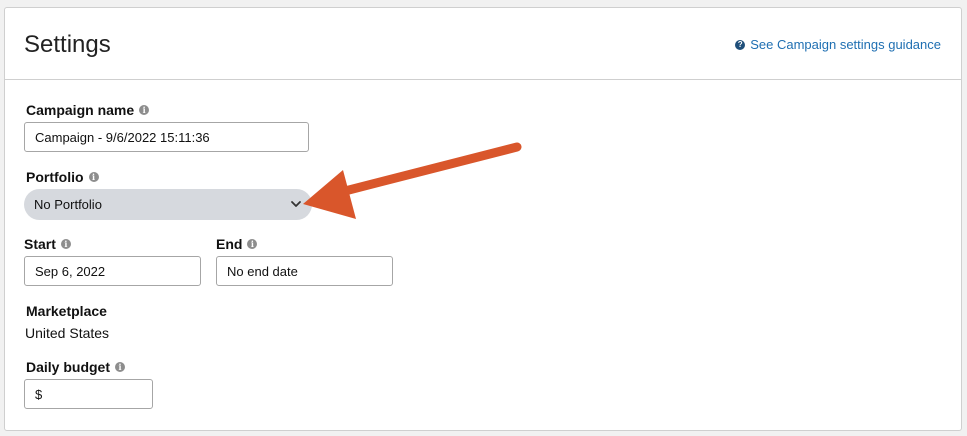  What do you see at coordinates (229, 244) in the screenshot?
I see `end-label-text: End` at bounding box center [229, 244].